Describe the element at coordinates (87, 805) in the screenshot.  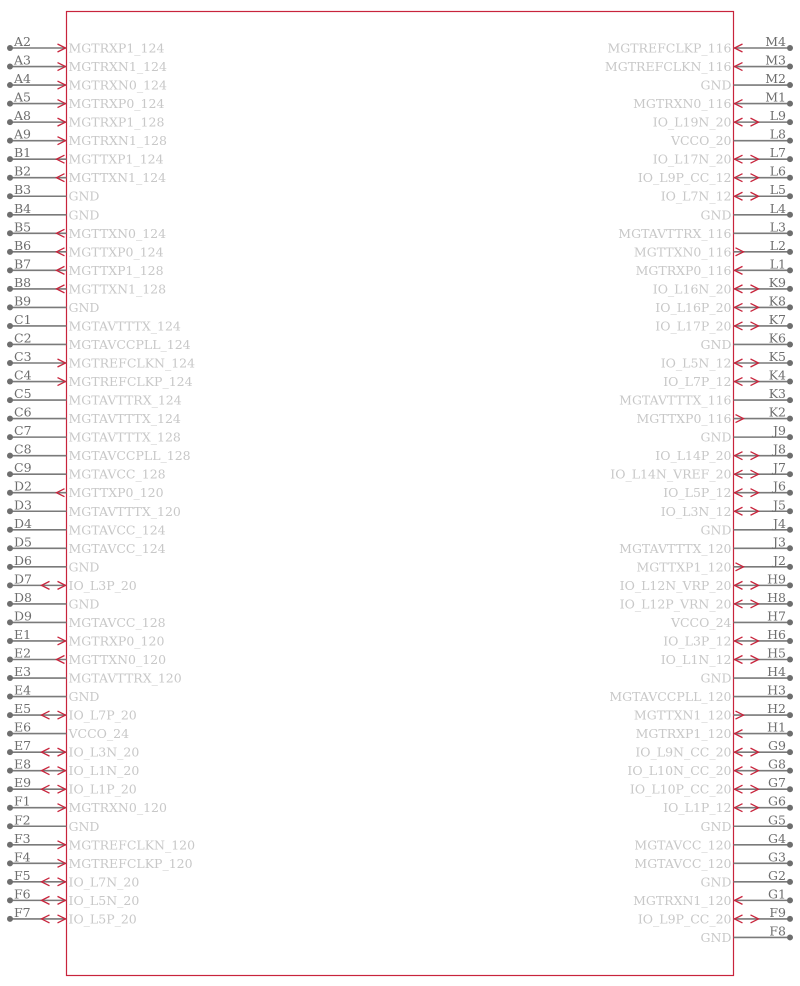
I see `pin-F1: F1 MGTRXN0_120` at that location.